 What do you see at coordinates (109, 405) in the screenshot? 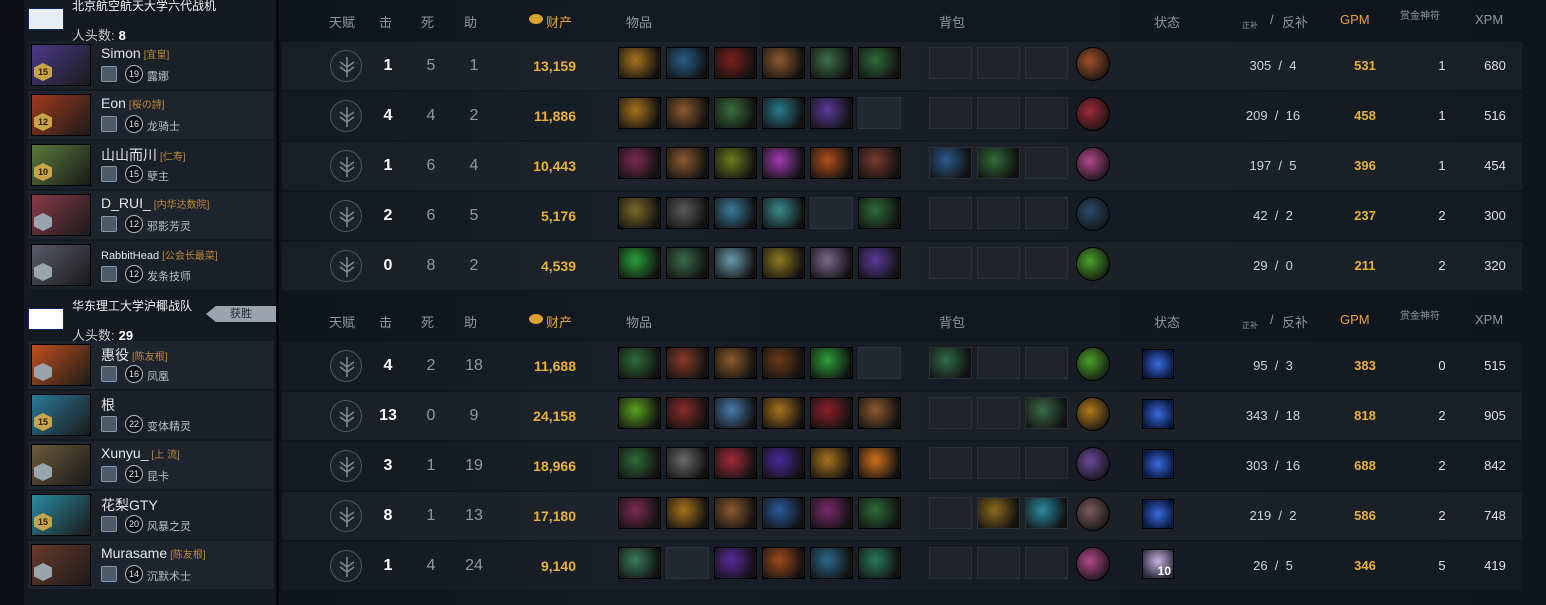
I see `player-name: 根` at bounding box center [109, 405].